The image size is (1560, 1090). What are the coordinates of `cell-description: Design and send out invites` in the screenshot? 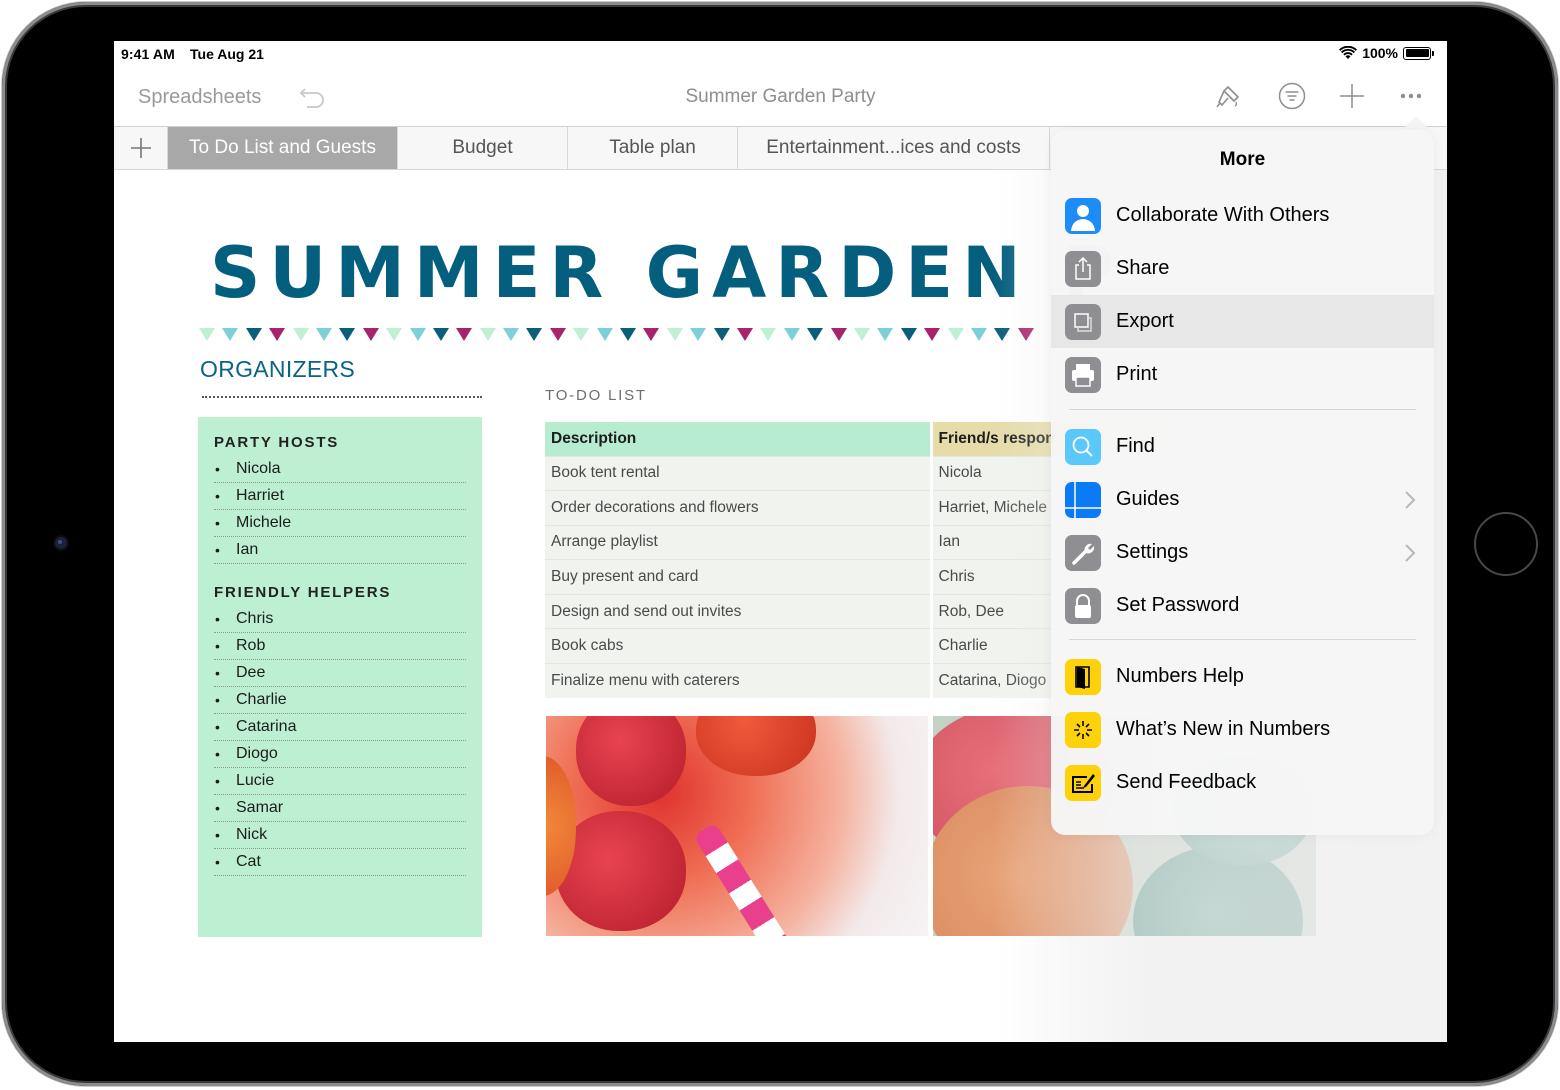 It's located at (739, 611).